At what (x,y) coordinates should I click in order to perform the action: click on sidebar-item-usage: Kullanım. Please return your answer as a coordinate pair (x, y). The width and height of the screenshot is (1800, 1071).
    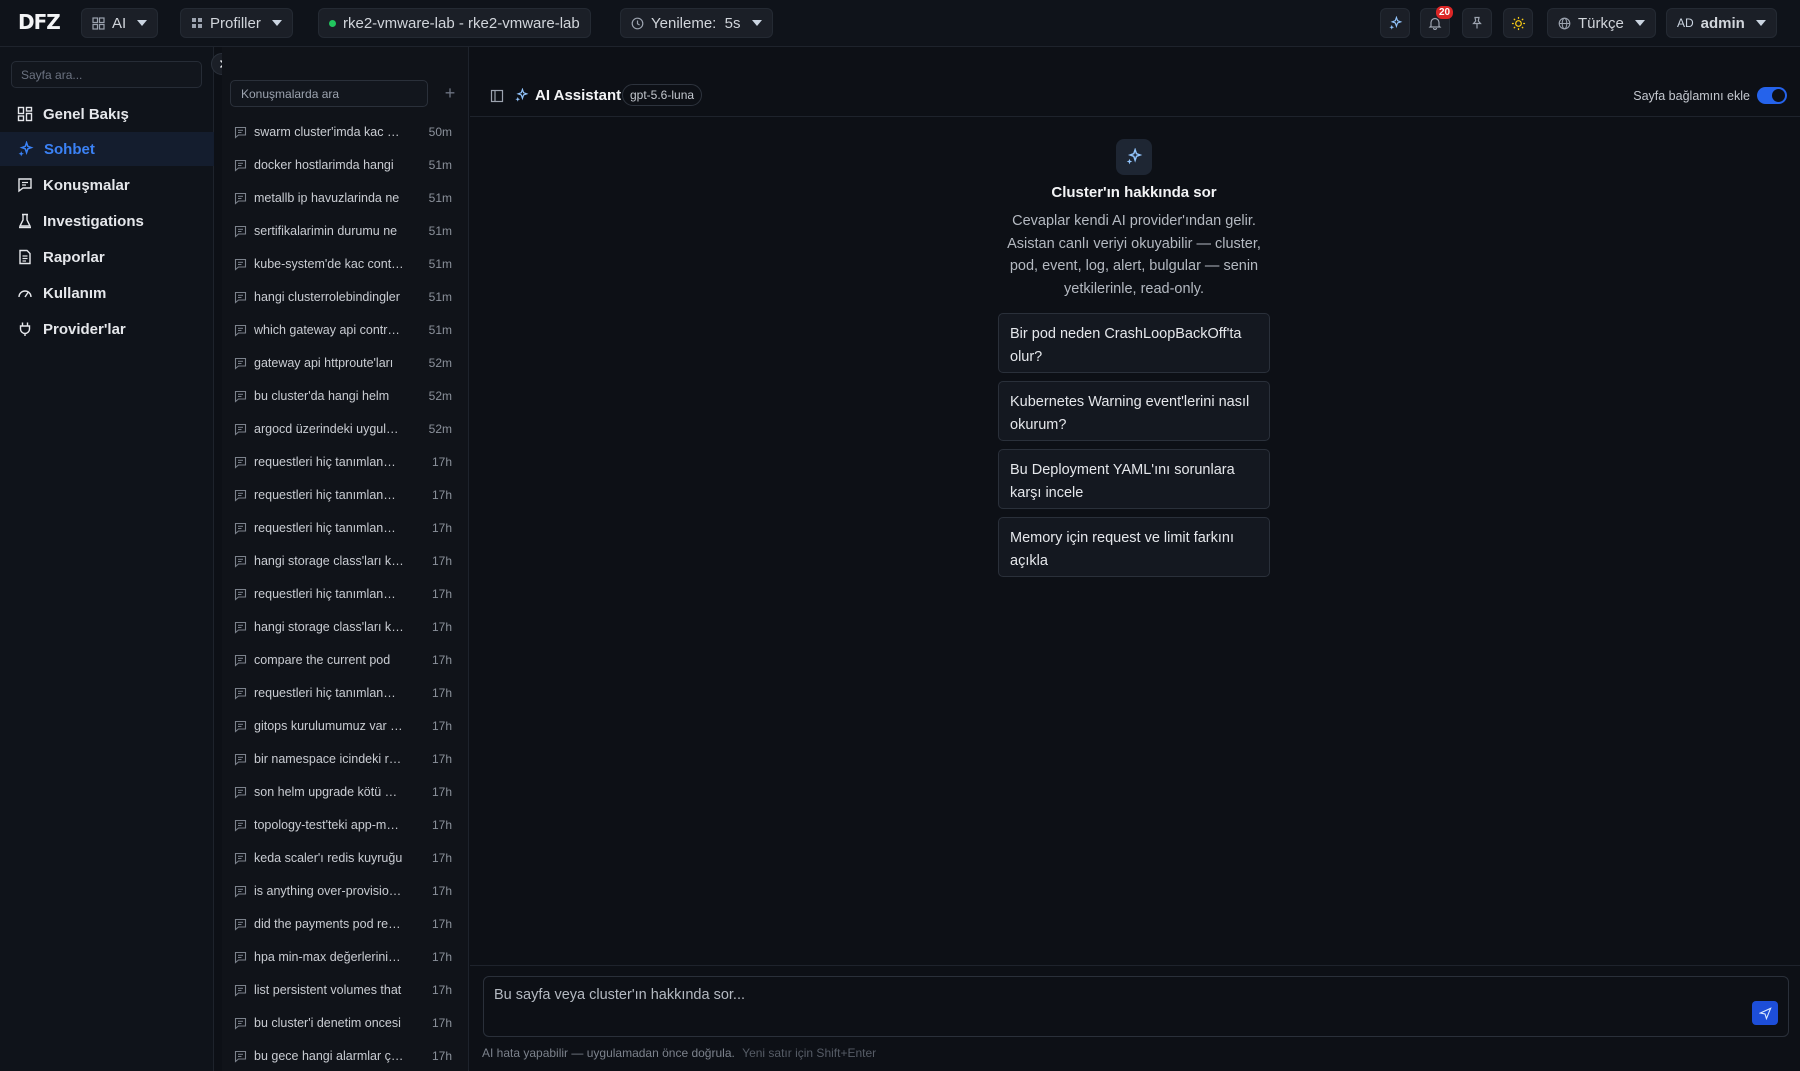
    Looking at the image, I should click on (107, 293).